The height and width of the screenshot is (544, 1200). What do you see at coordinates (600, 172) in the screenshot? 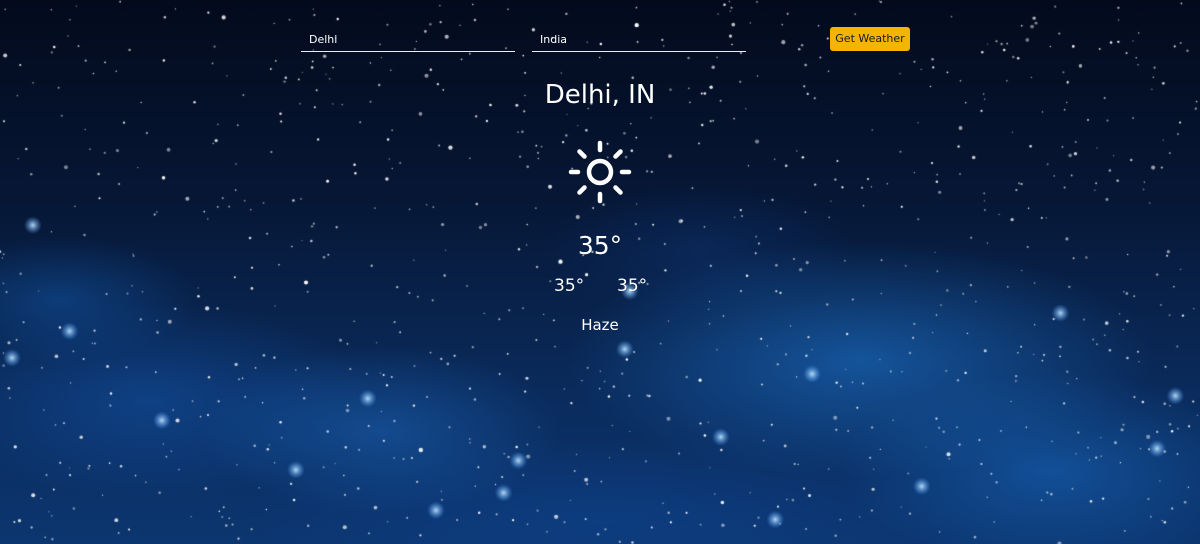
I see `sun-icon` at bounding box center [600, 172].